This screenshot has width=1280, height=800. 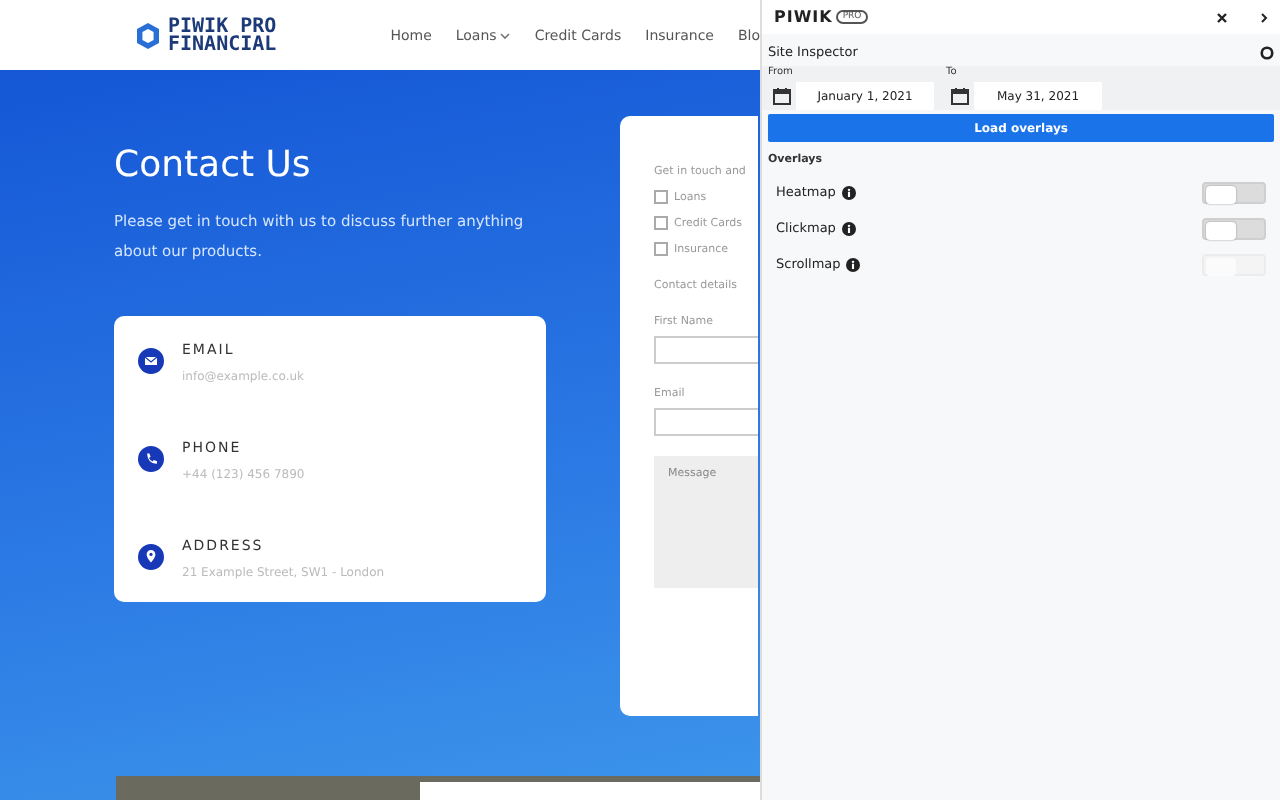 I want to click on close-icon, so click(x=1222, y=17).